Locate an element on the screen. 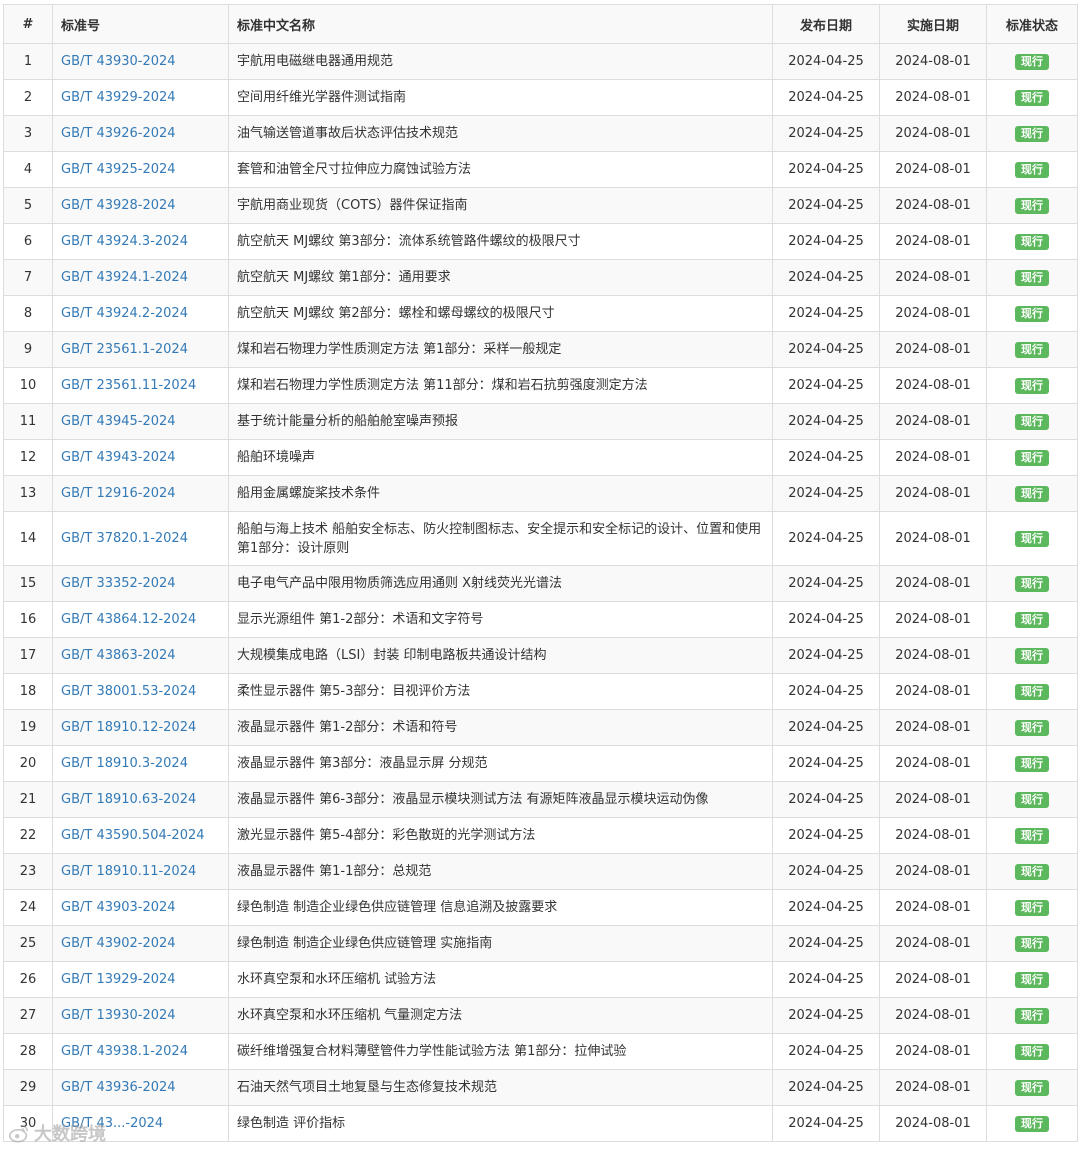 The width and height of the screenshot is (1080, 1152). column-header-name: 标准中文名称 is located at coordinates (500, 24).